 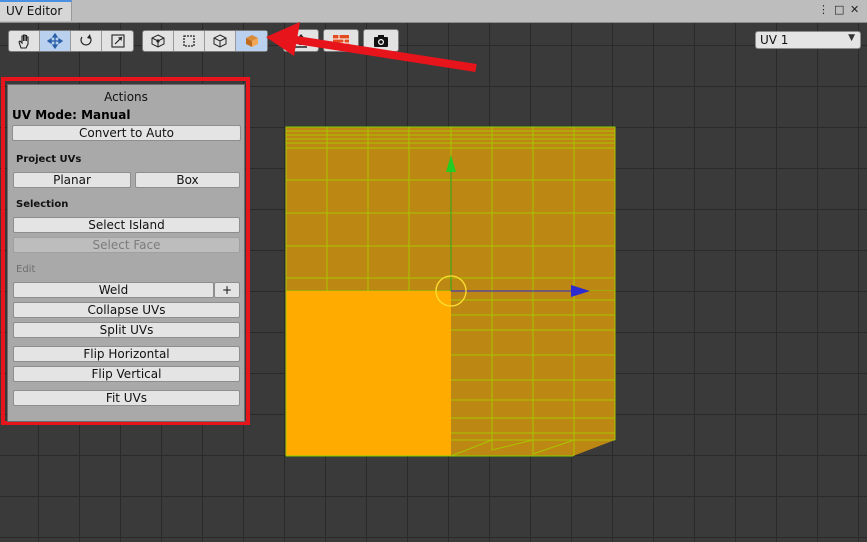 I want to click on vertex-mode-icon, so click(x=158, y=41).